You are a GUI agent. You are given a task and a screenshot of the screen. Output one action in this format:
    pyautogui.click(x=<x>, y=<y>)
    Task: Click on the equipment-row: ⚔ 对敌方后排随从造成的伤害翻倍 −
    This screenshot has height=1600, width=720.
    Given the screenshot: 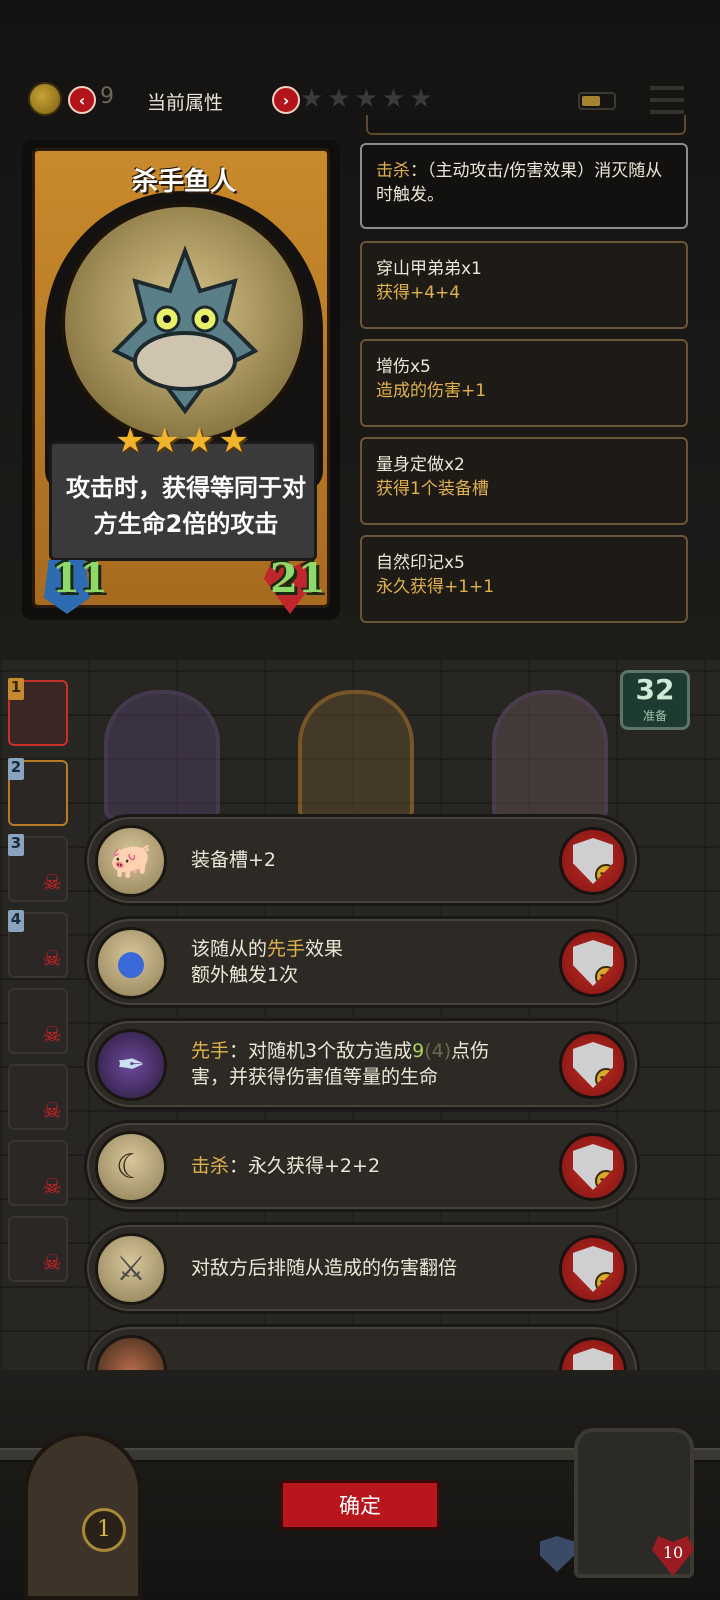 What is the action you would take?
    pyautogui.click(x=362, y=1268)
    